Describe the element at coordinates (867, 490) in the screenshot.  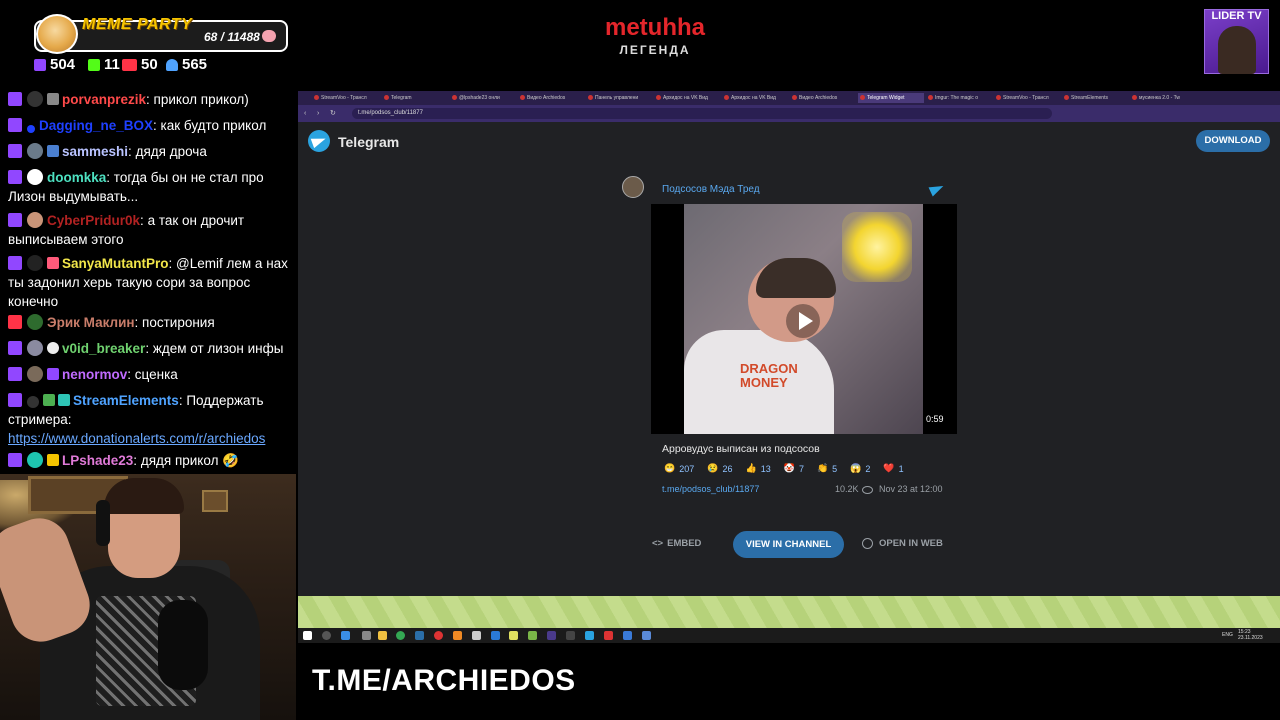
I see `eye-icon` at that location.